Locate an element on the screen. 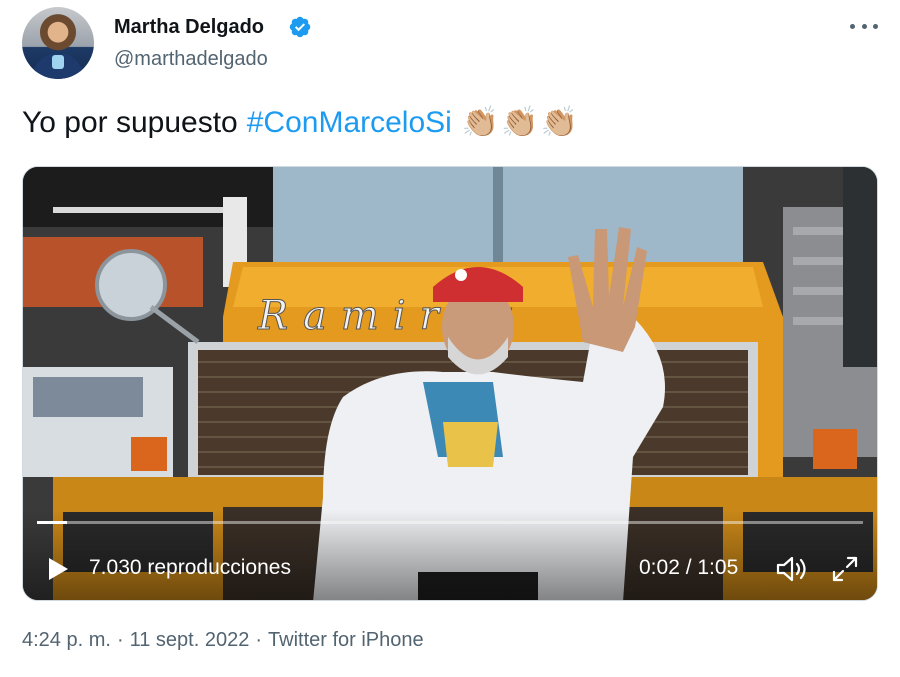 This screenshot has height=677, width=900. tweet-text: Yo por supuesto #ConMarceloSi 👏🏼 👏🏼 👏🏼 is located at coordinates (300, 123).